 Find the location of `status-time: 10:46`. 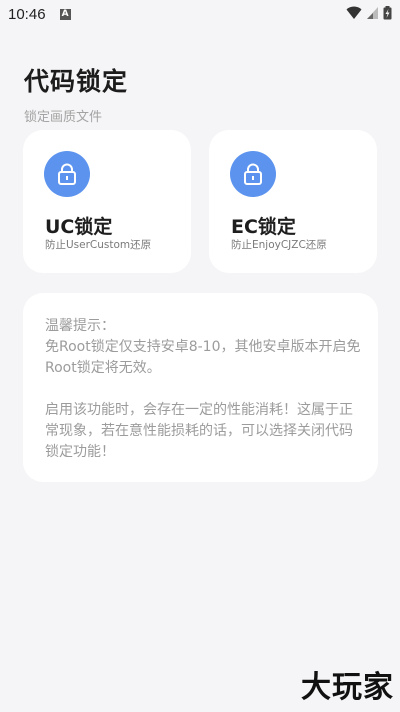

status-time: 10:46 is located at coordinates (27, 14).